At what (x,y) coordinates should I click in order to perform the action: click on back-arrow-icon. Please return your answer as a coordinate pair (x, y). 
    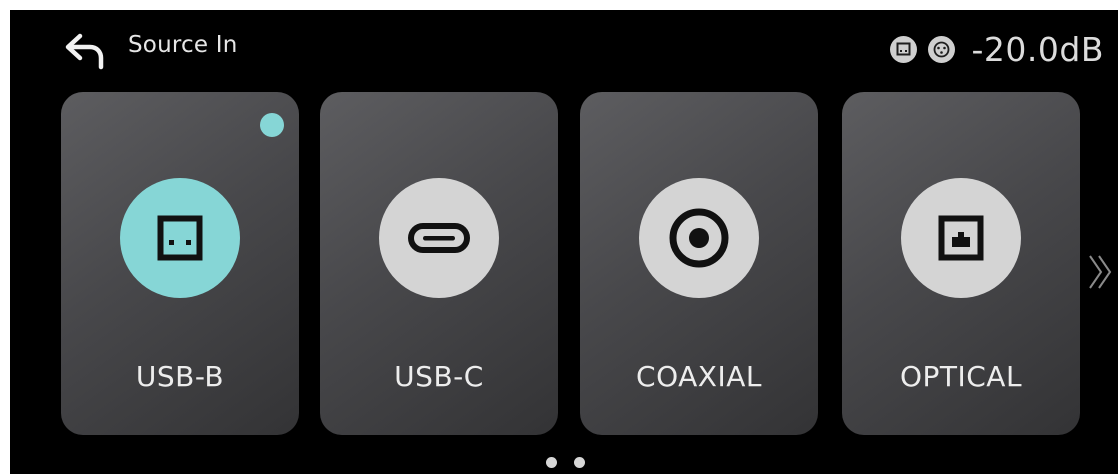
    Looking at the image, I should click on (84, 52).